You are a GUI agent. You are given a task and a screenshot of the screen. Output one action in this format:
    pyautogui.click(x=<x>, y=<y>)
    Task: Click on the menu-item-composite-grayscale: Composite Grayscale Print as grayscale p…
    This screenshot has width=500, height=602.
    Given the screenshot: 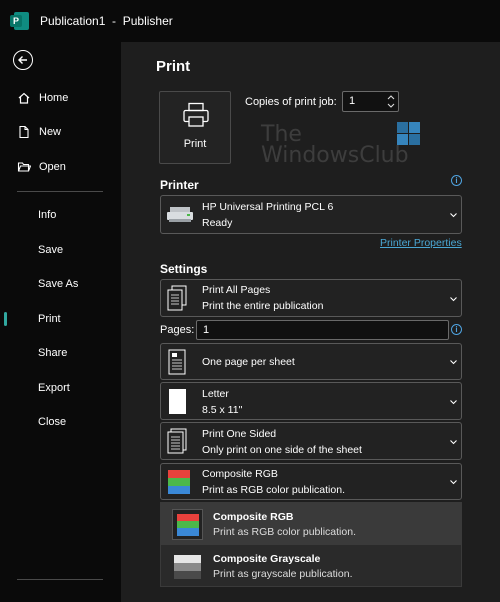 What is the action you would take?
    pyautogui.click(x=311, y=566)
    